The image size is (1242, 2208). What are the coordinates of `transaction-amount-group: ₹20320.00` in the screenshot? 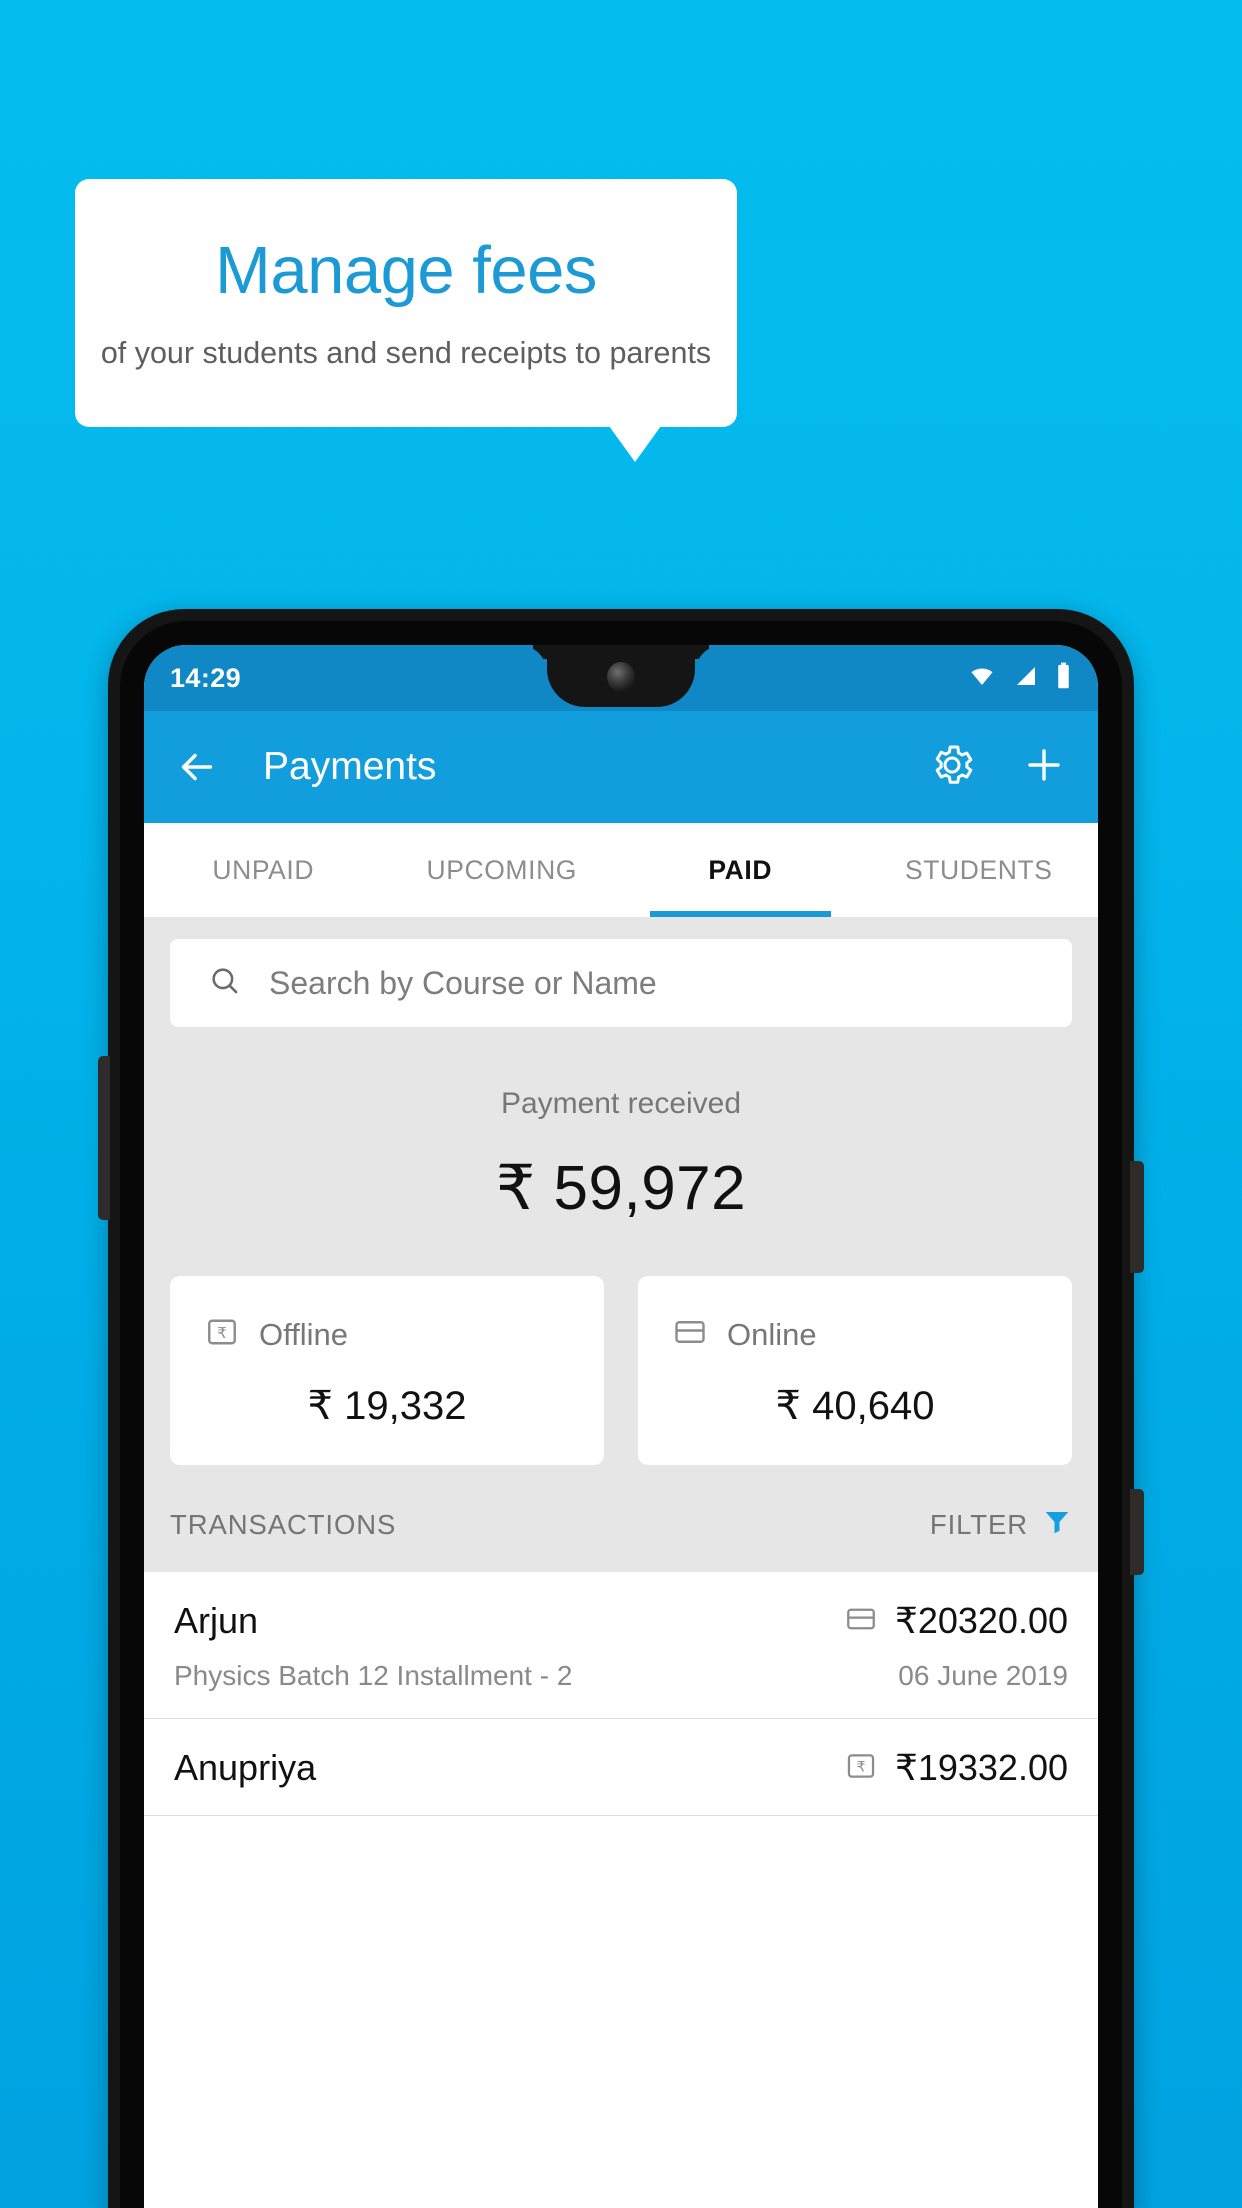 It's located at (956, 1621).